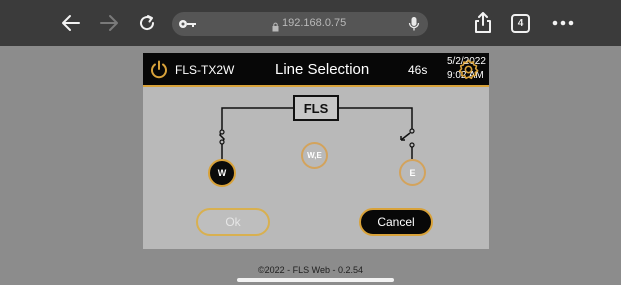 The width and height of the screenshot is (621, 285). I want to click on url-text: 192.168.0.75, so click(314, 23).